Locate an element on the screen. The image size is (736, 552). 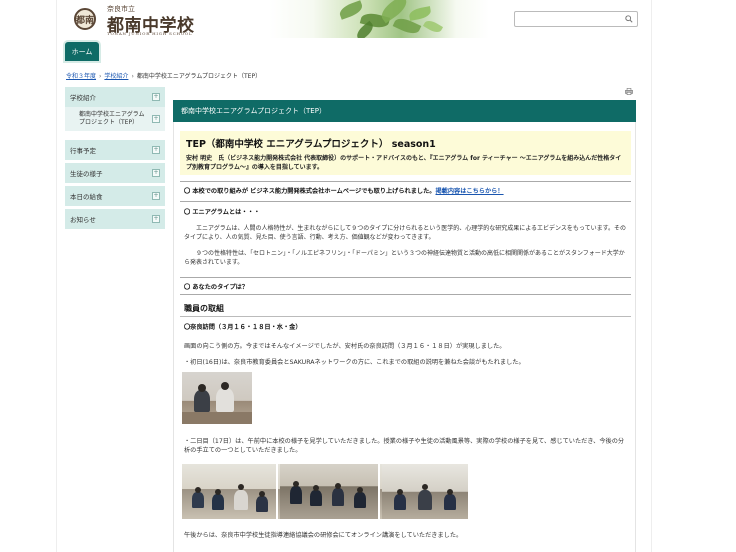
breadcrumb-item-school-intro: 学校紹介 is located at coordinates (116, 76).